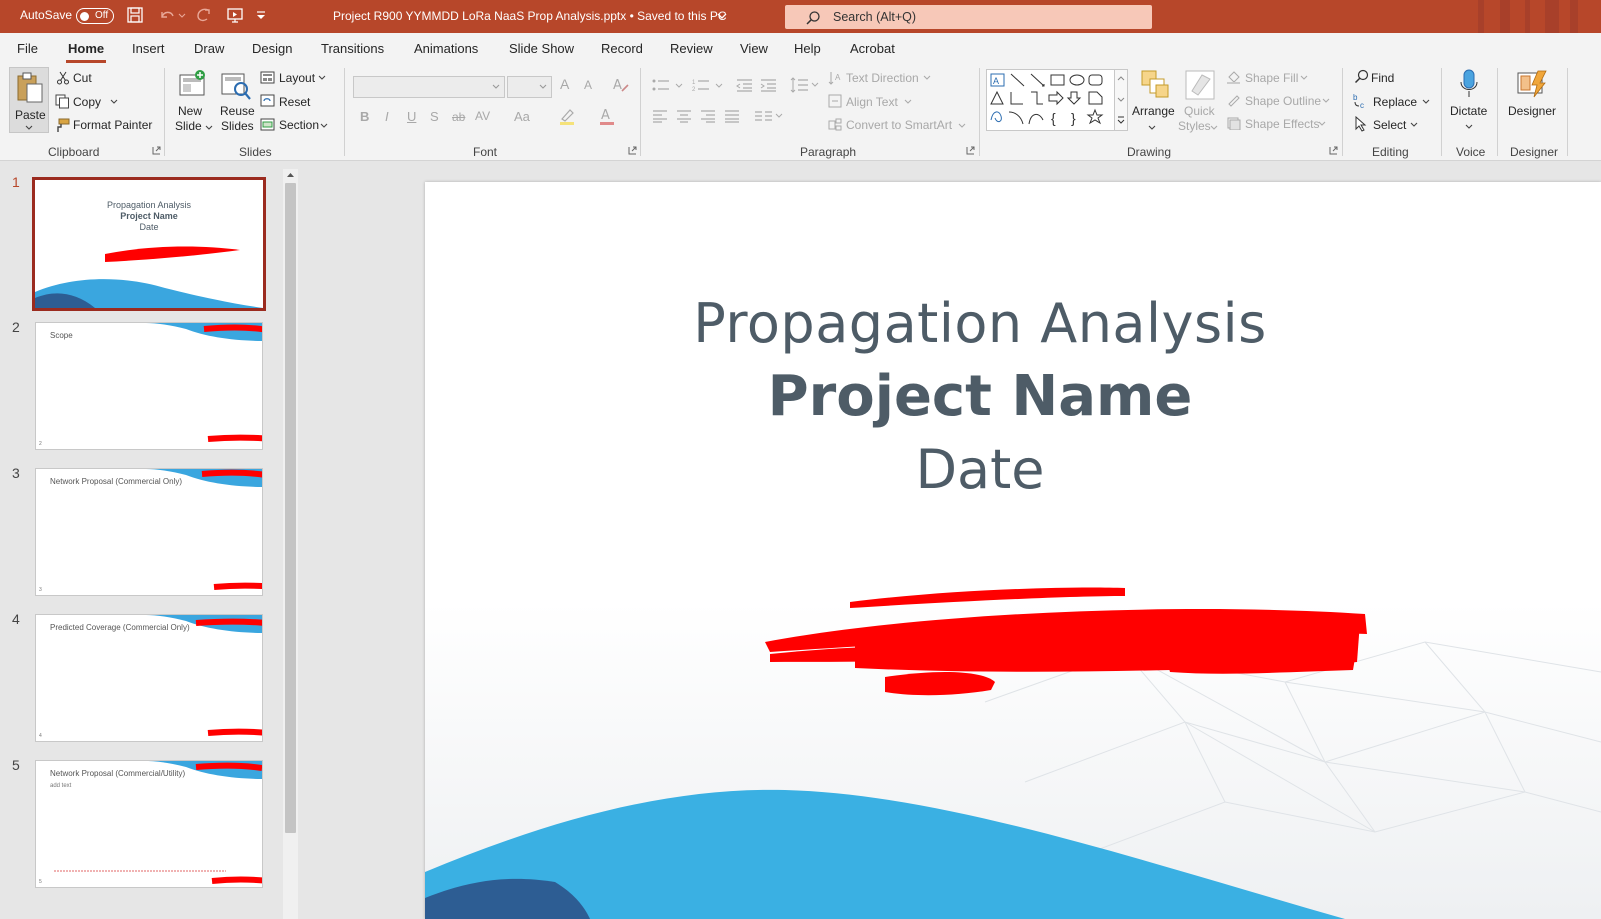  Describe the element at coordinates (86, 48) in the screenshot. I see `tab-home: Home` at that location.